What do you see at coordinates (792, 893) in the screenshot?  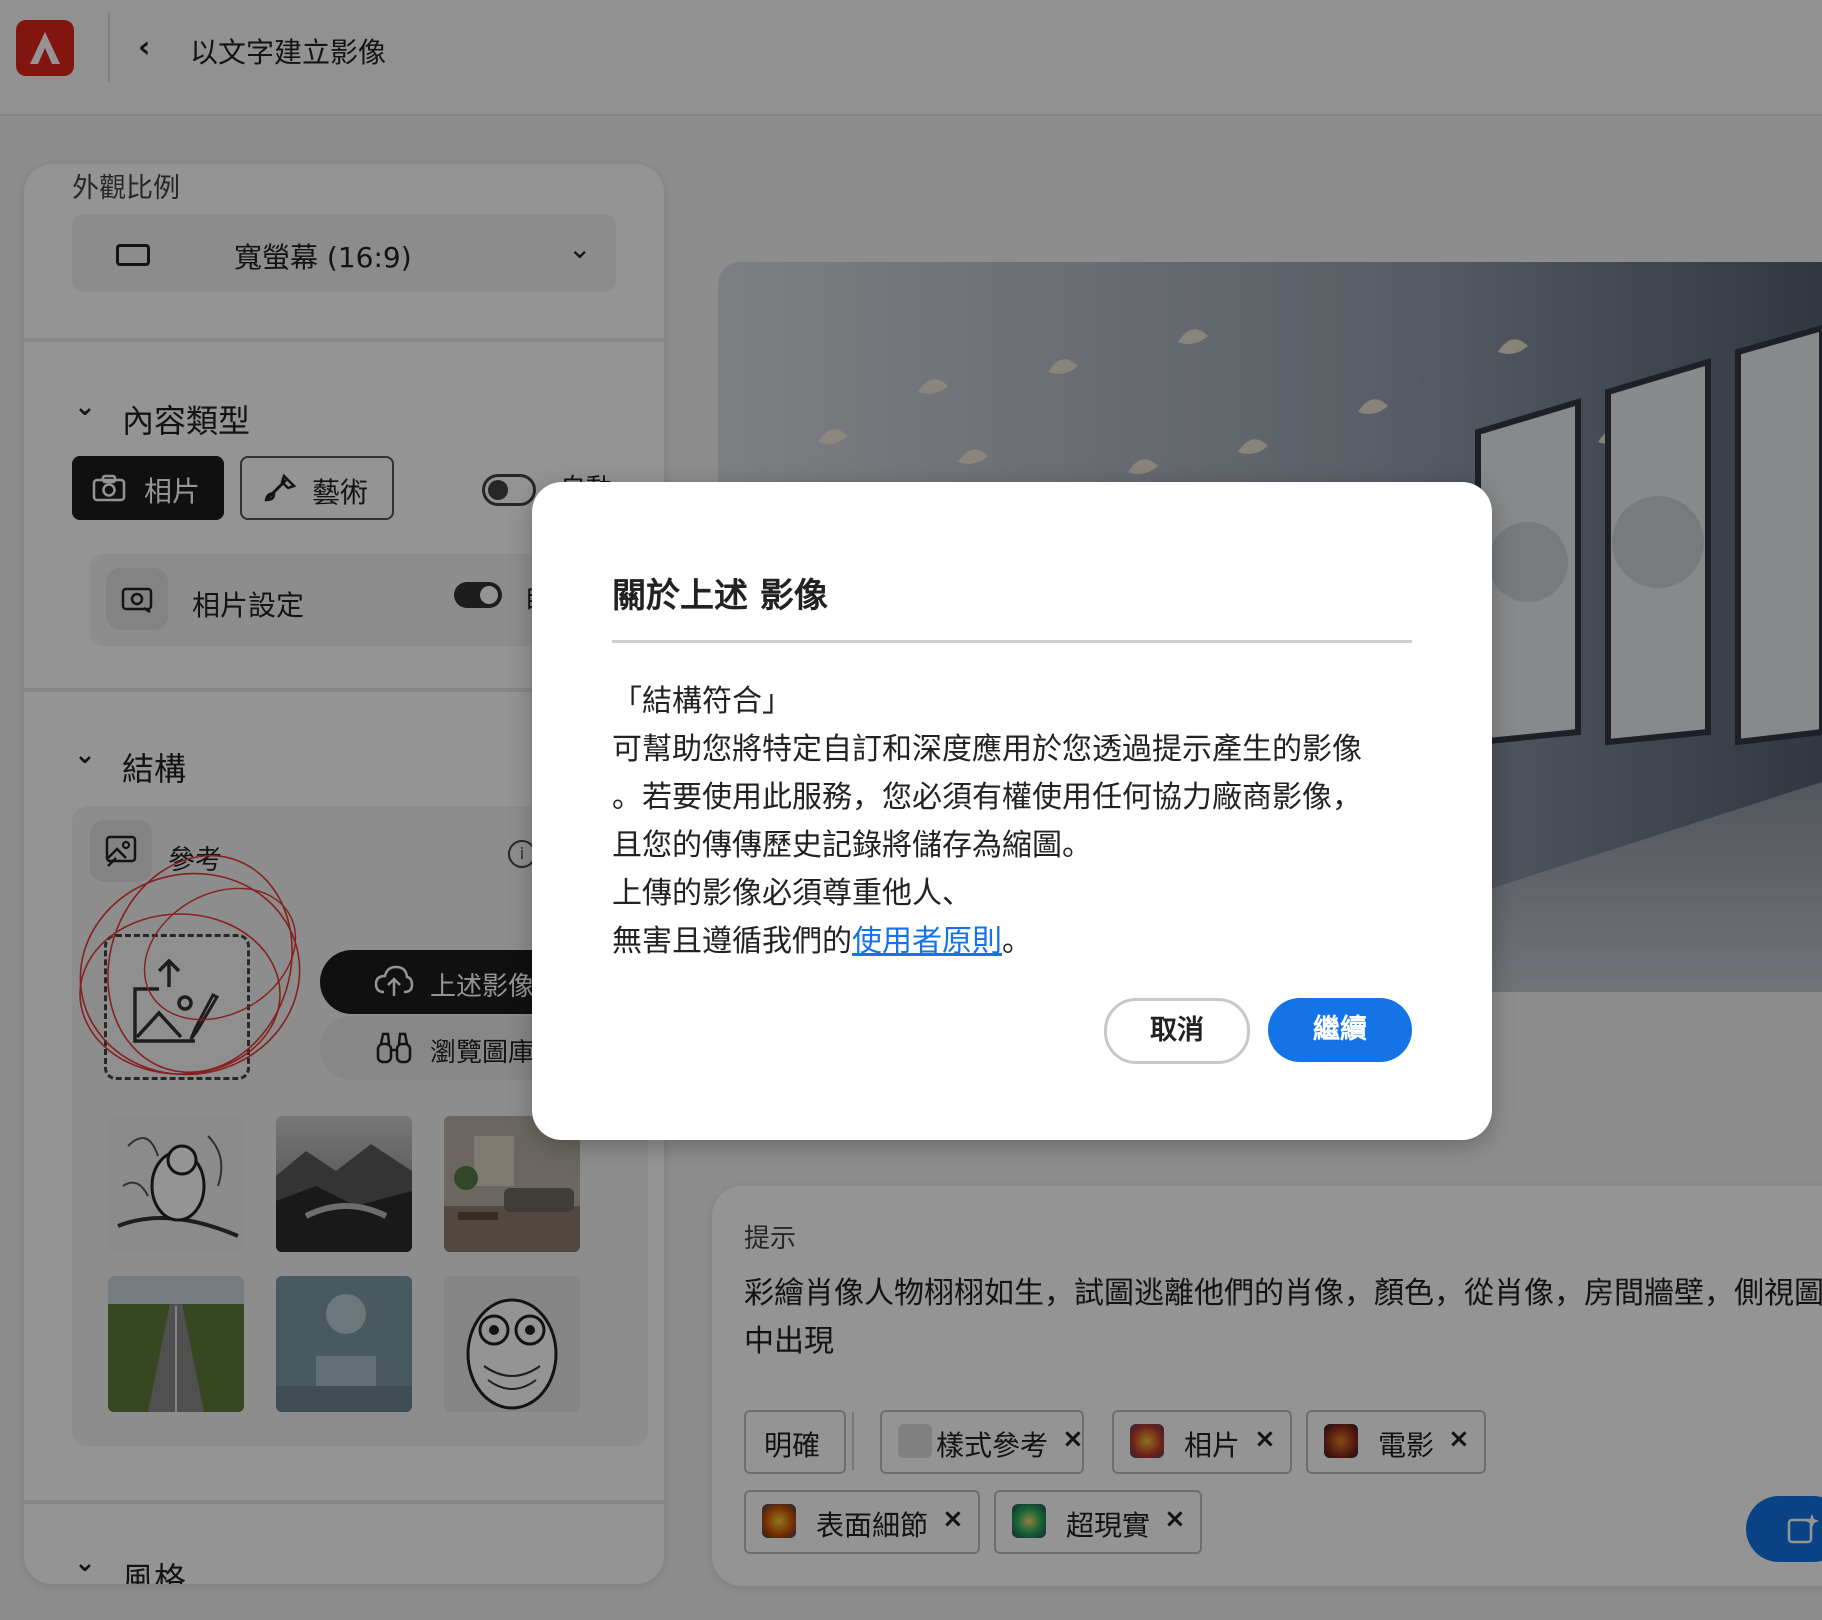 I see `dialog-text-line: 上傳的影像必須尊重他人、` at bounding box center [792, 893].